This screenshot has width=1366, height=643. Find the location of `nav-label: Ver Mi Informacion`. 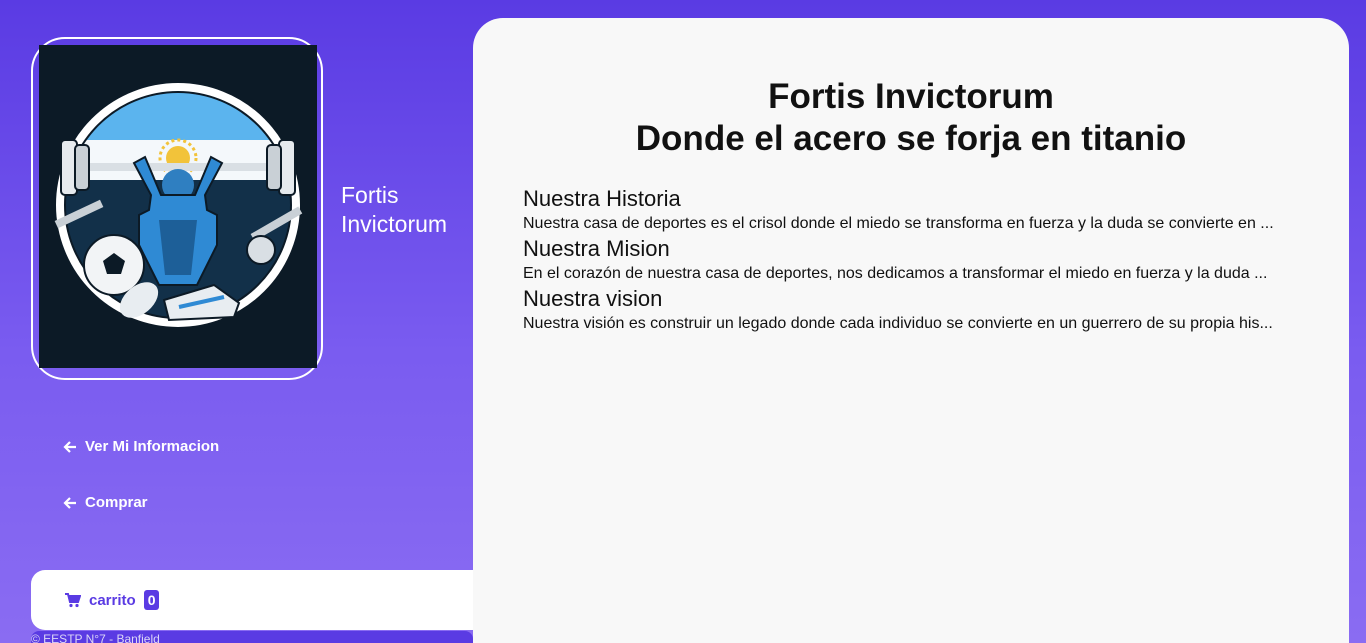

nav-label: Ver Mi Informacion is located at coordinates (152, 446).